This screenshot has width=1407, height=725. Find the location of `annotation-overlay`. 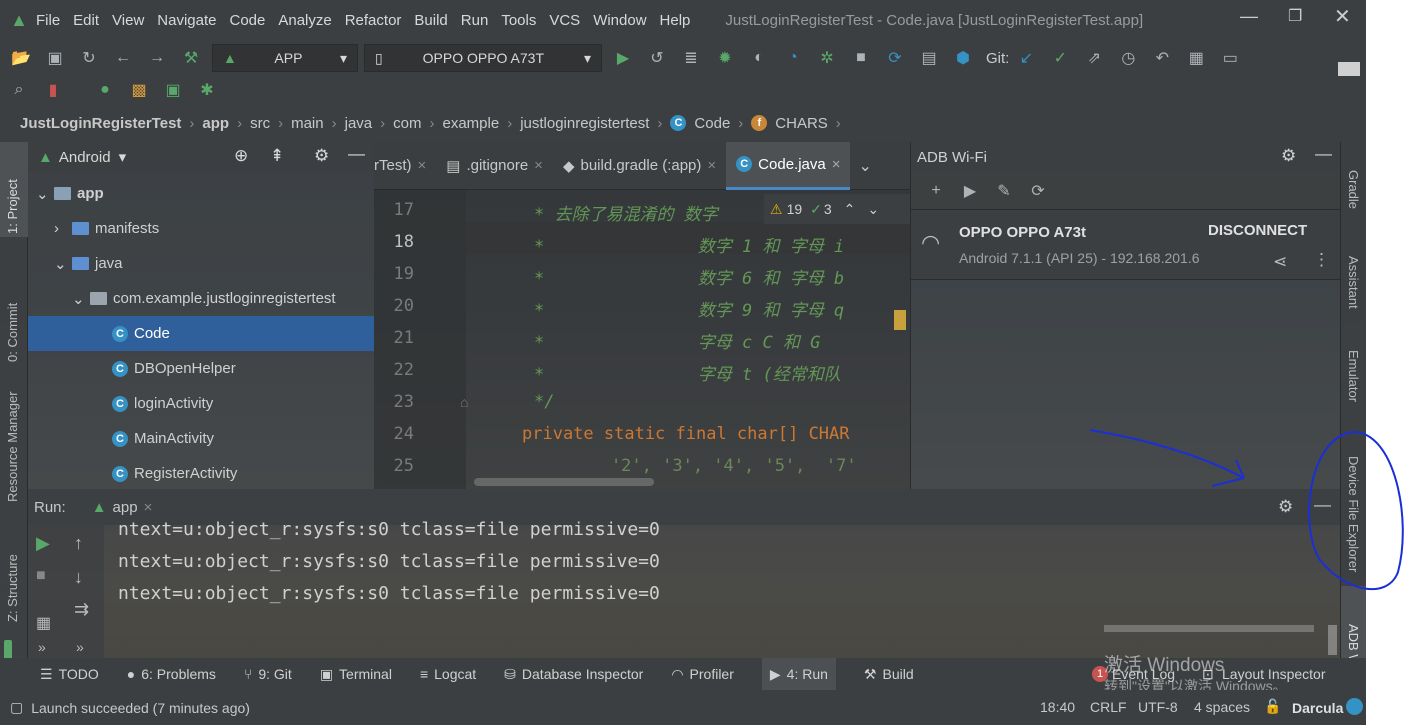

annotation-overlay is located at coordinates (1246, 509).